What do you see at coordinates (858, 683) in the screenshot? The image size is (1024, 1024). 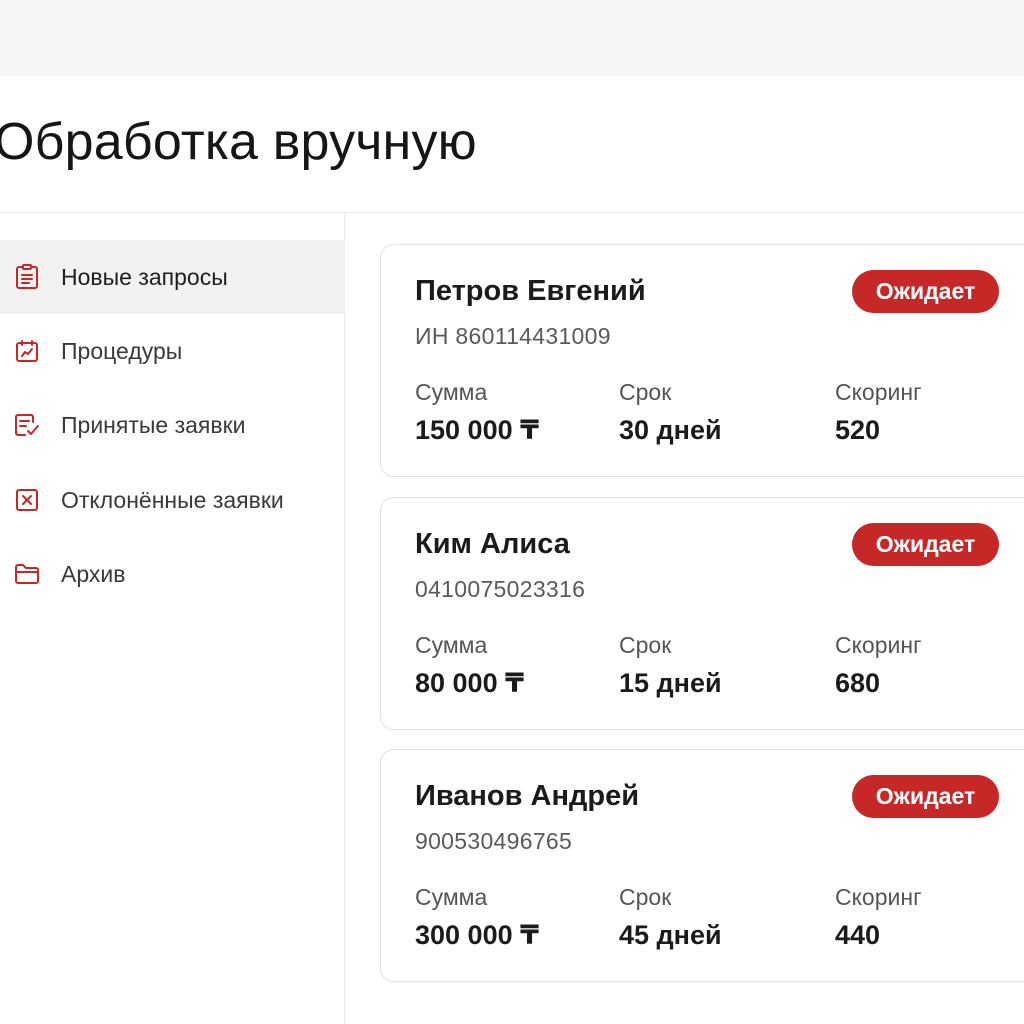 I see `score-value: 680` at bounding box center [858, 683].